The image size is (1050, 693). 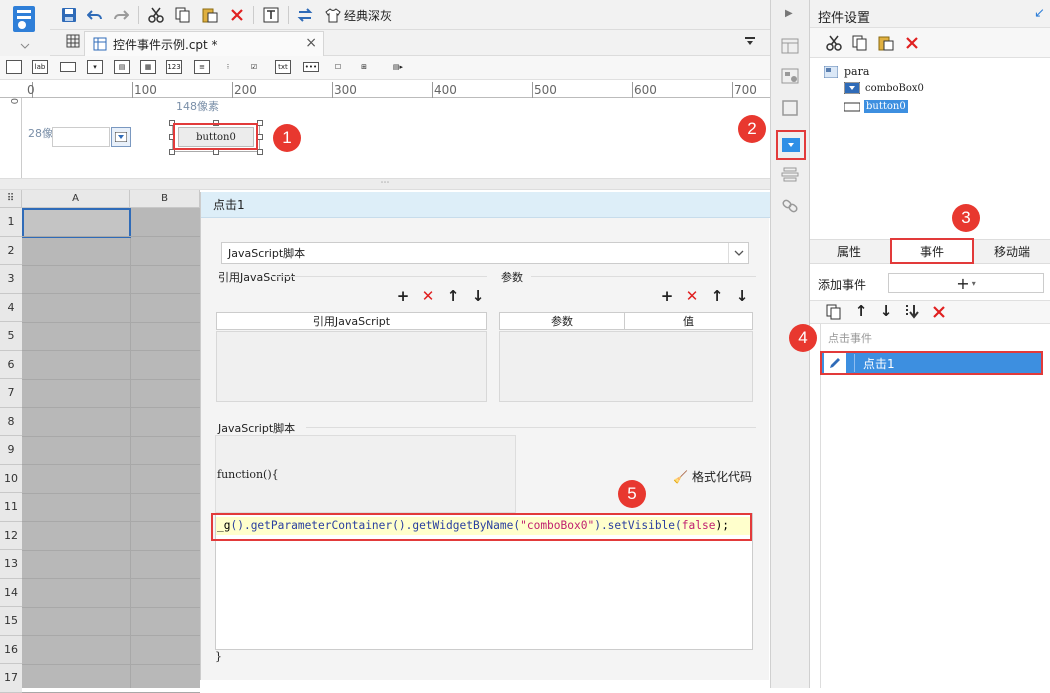 What do you see at coordinates (790, 47) in the screenshot?
I see `layout-icon` at bounding box center [790, 47].